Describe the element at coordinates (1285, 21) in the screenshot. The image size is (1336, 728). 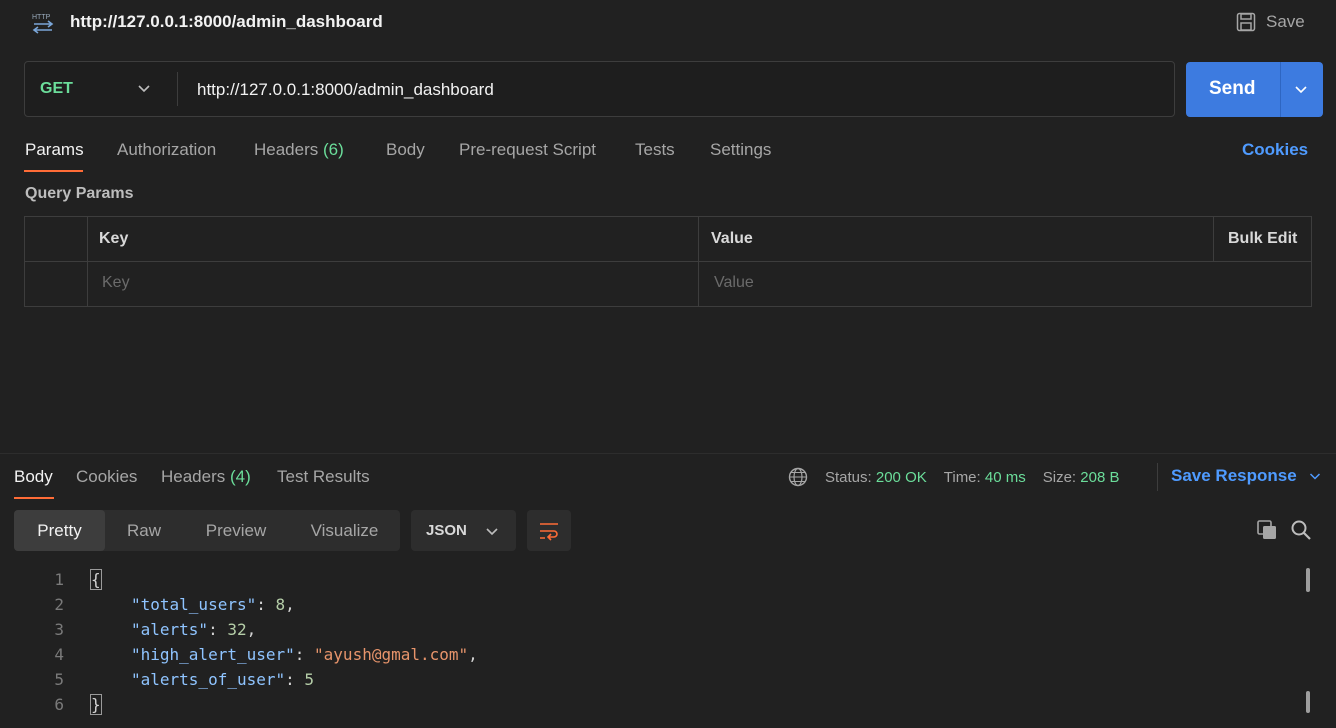
I see `save-label: Save` at that location.